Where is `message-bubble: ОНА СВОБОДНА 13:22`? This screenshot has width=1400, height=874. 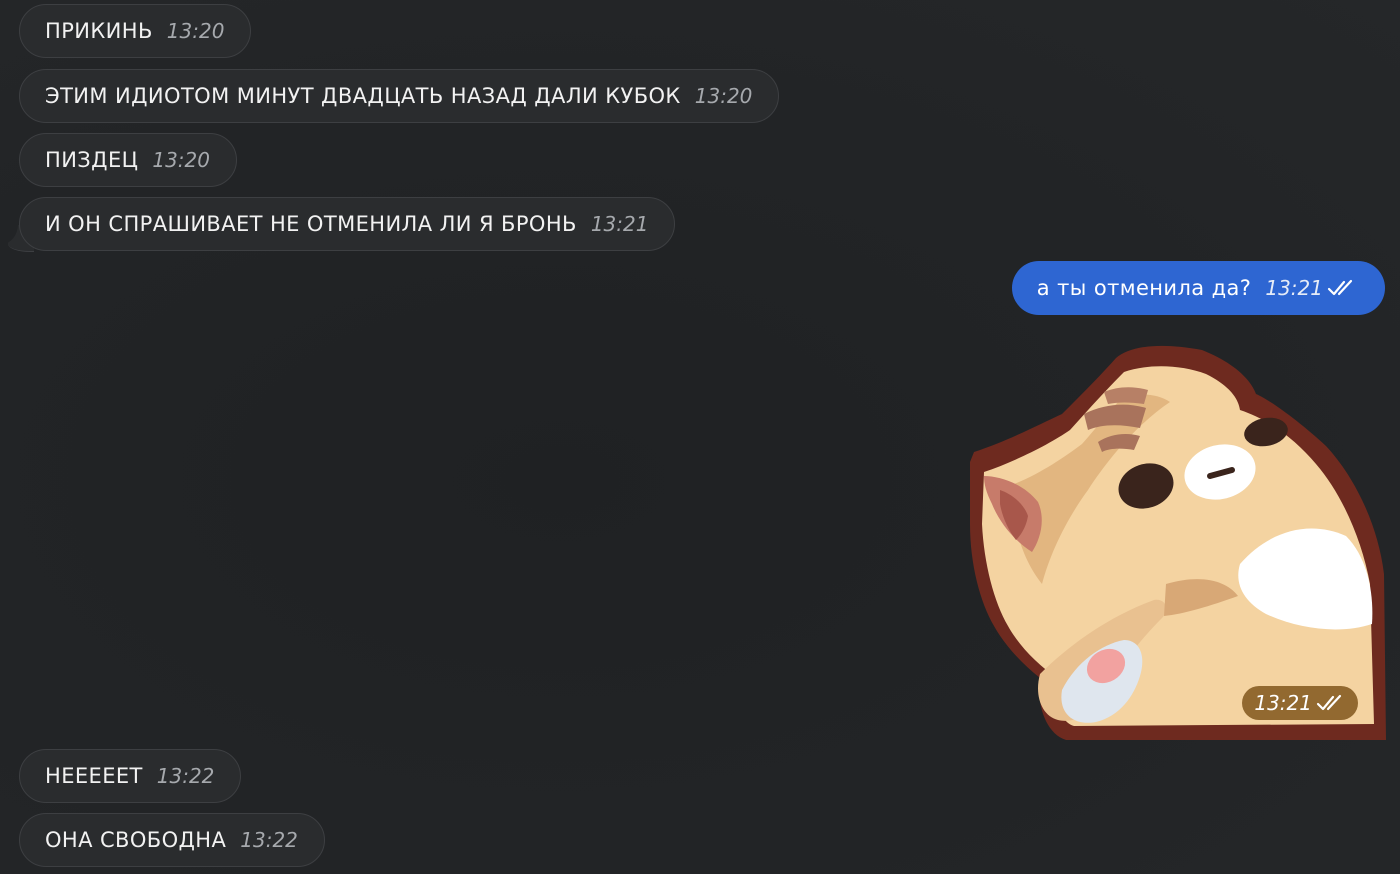 message-bubble: ОНА СВОБОДНА 13:22 is located at coordinates (172, 840).